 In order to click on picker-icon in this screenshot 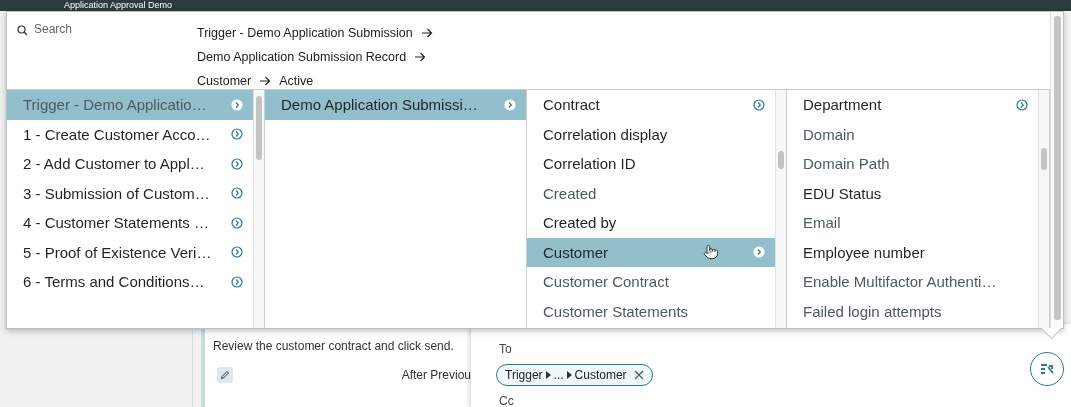, I will do `click(1047, 369)`.